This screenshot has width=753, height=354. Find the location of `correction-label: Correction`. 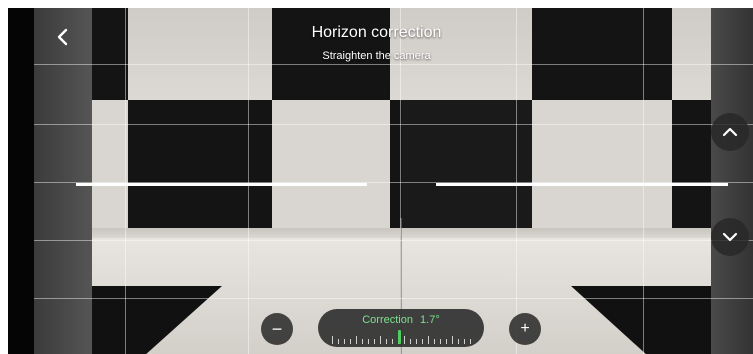

correction-label: Correction is located at coordinates (387, 320).